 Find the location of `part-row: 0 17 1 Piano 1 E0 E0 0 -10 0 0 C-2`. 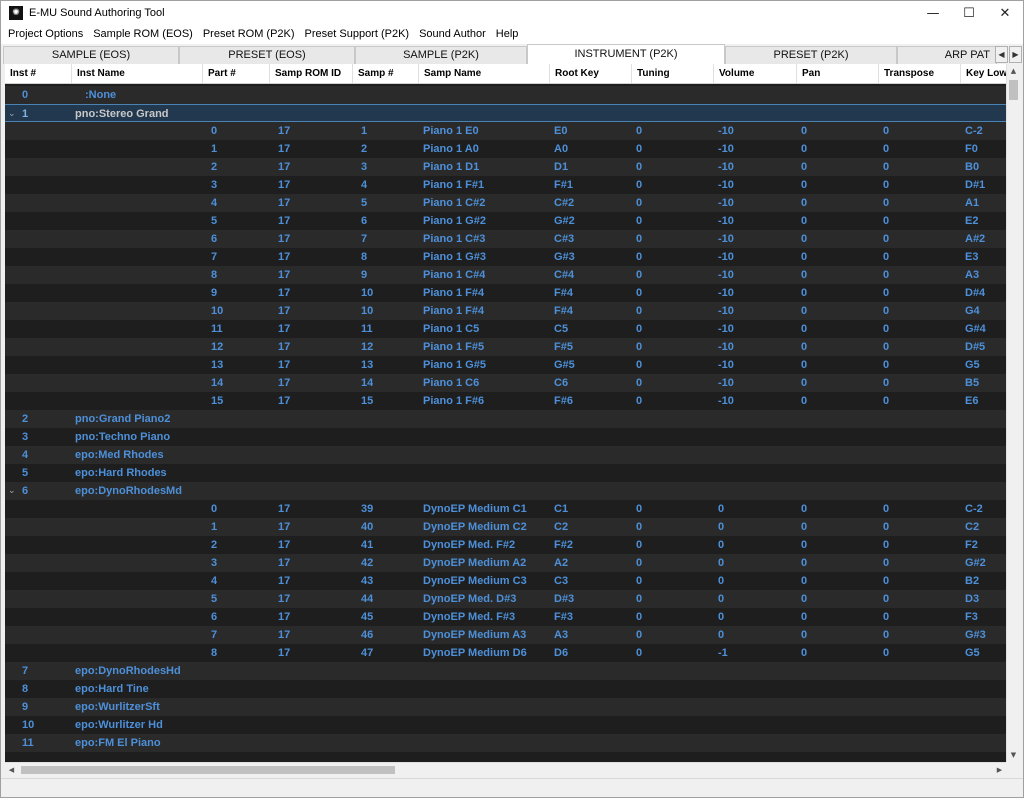

part-row: 0 17 1 Piano 1 E0 E0 0 -10 0 0 C-2 is located at coordinates (505, 131).